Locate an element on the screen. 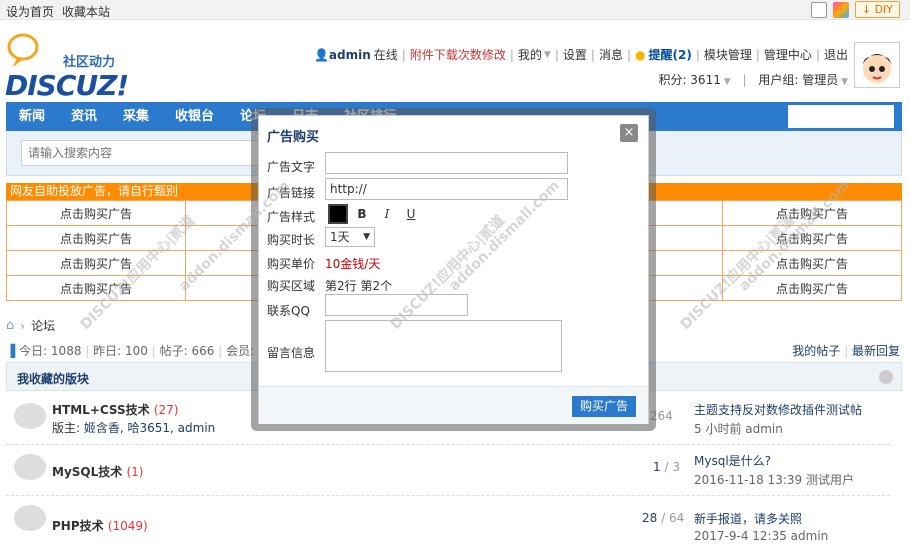  stats-icon: ▐ is located at coordinates (11, 351).